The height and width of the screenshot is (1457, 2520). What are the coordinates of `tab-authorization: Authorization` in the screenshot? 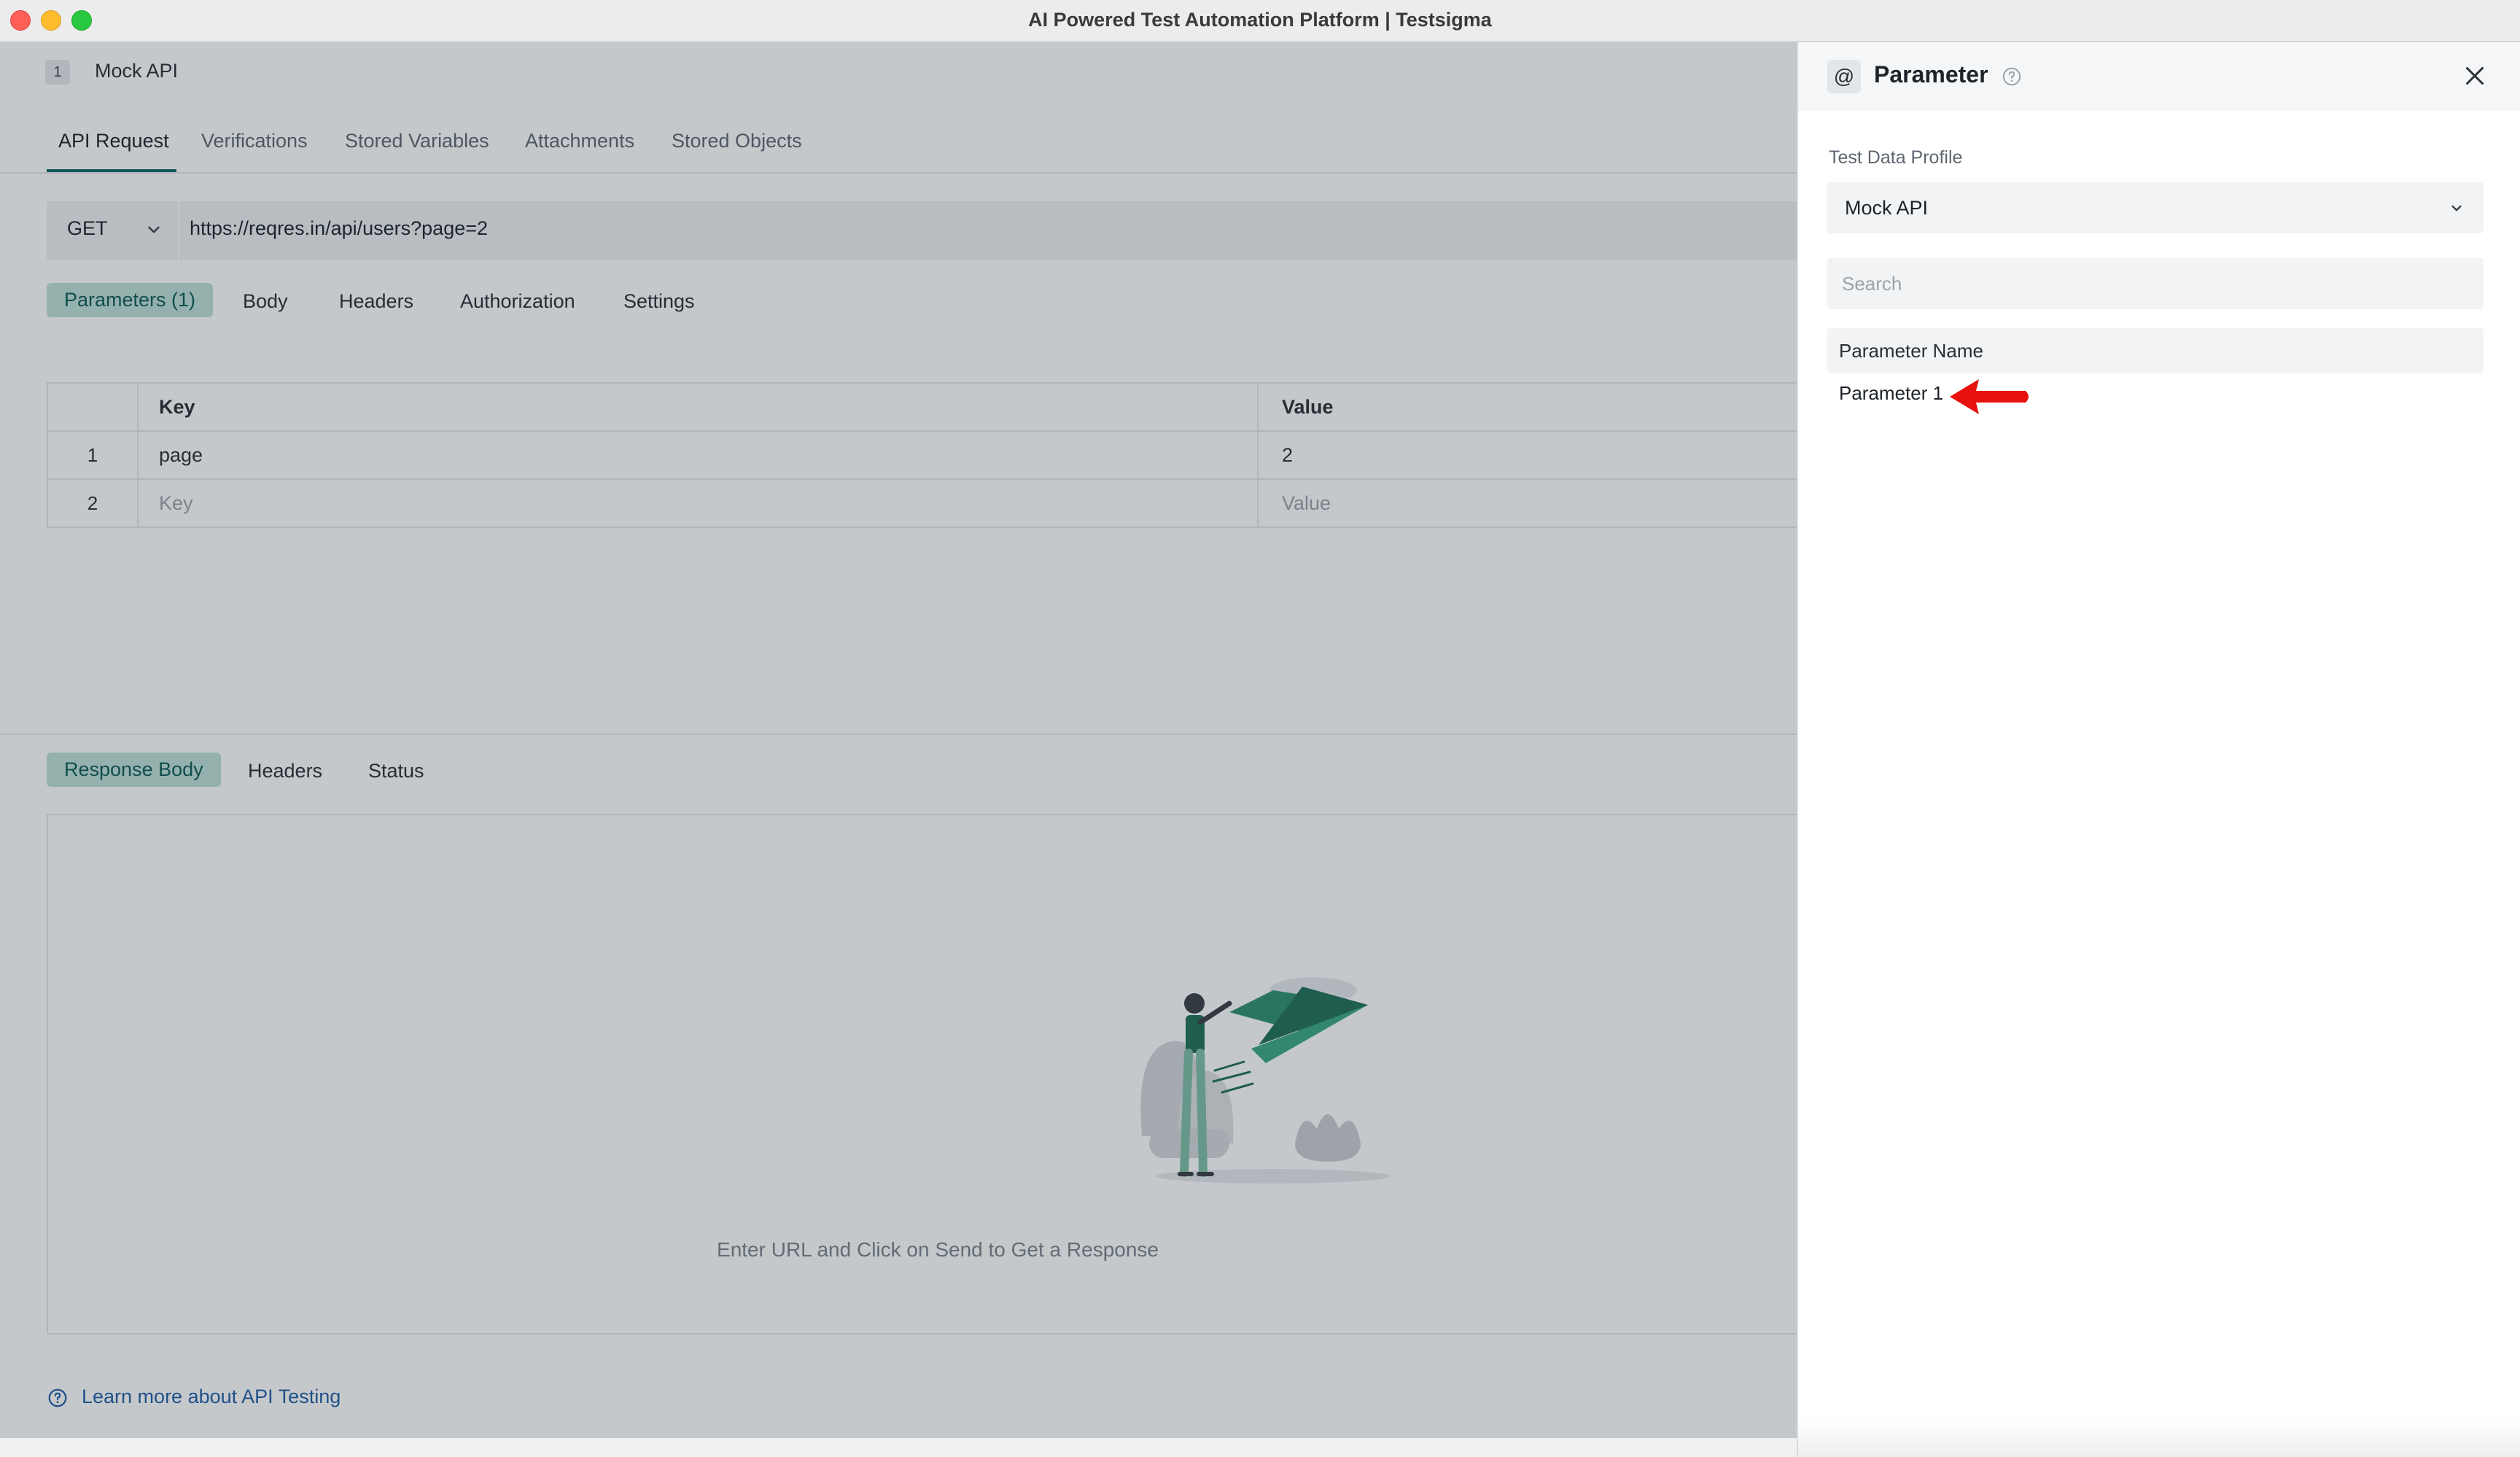 It's located at (517, 302).